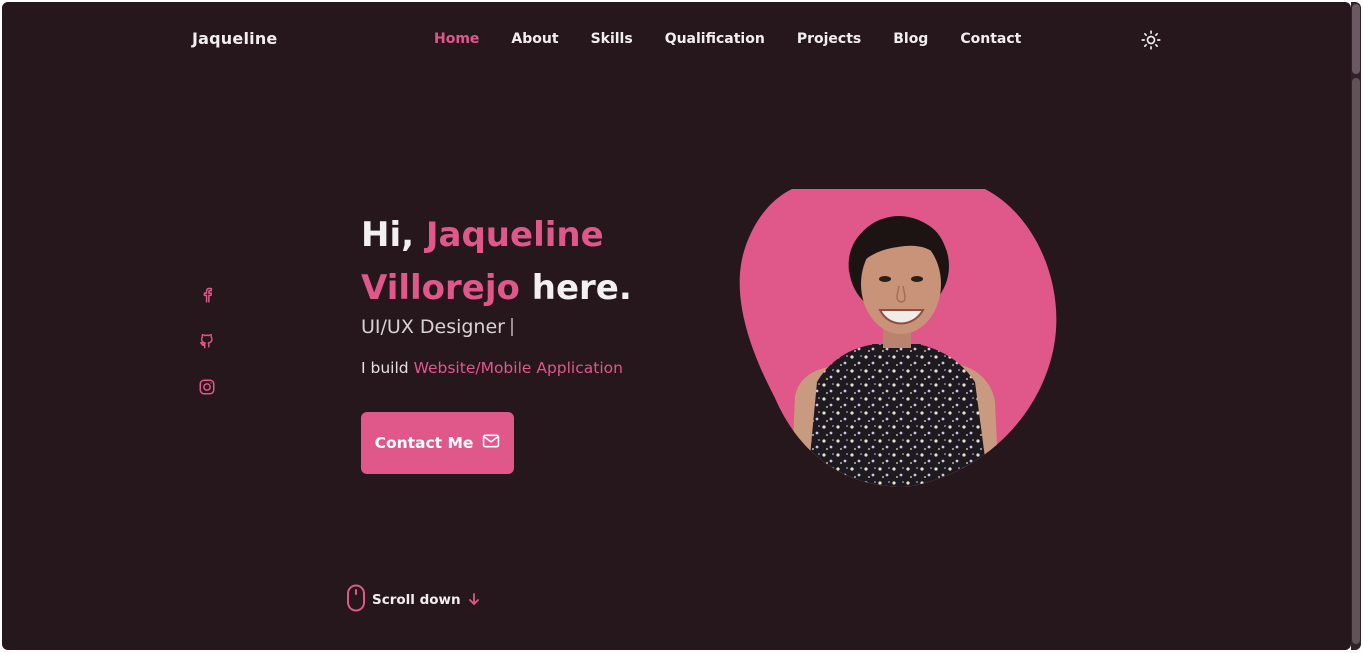 This screenshot has width=1363, height=653. What do you see at coordinates (491, 443) in the screenshot?
I see `mail-icon` at bounding box center [491, 443].